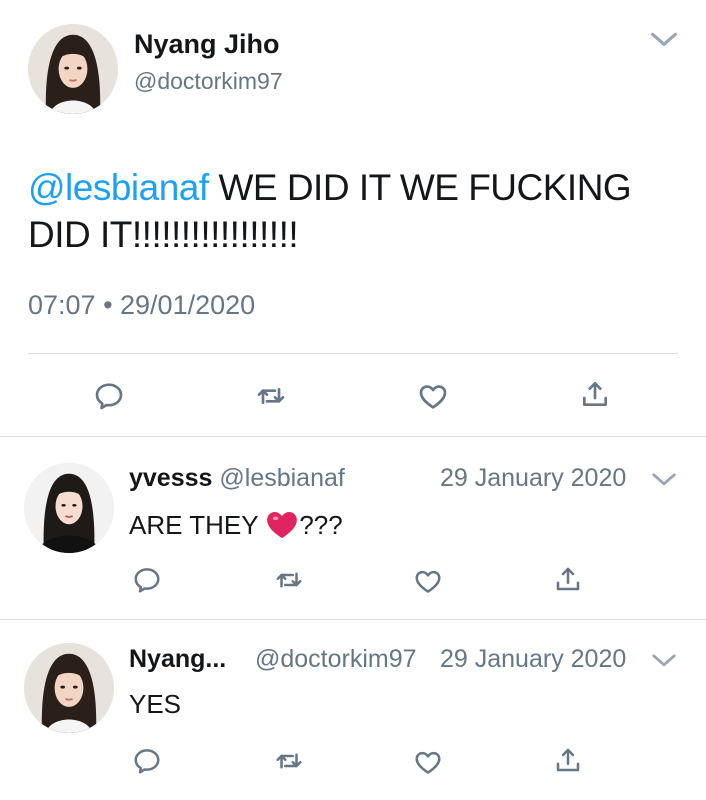 Image resolution: width=706 pixels, height=800 pixels. I want to click on tweet-text-part: ARE THEY, so click(194, 525).